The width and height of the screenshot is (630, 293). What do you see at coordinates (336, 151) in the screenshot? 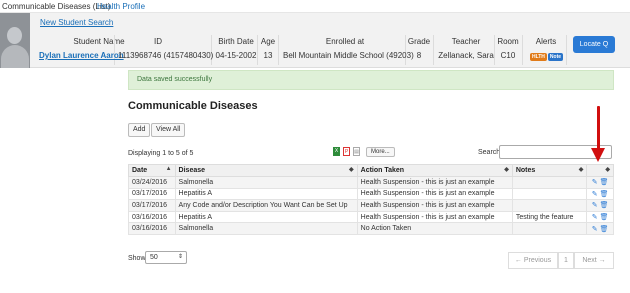
I see `excel-icon: X` at bounding box center [336, 151].